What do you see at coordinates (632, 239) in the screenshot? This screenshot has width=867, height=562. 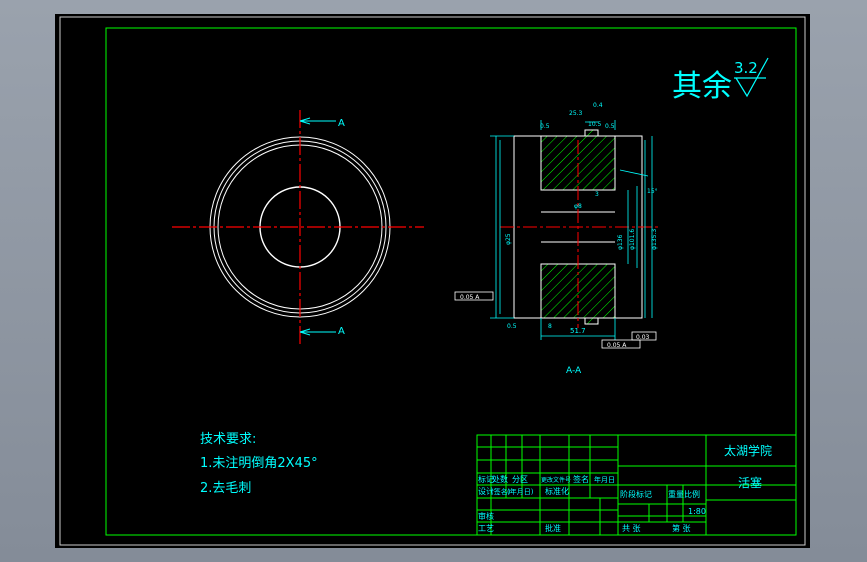 I see `dim-dia2: φ101.6` at bounding box center [632, 239].